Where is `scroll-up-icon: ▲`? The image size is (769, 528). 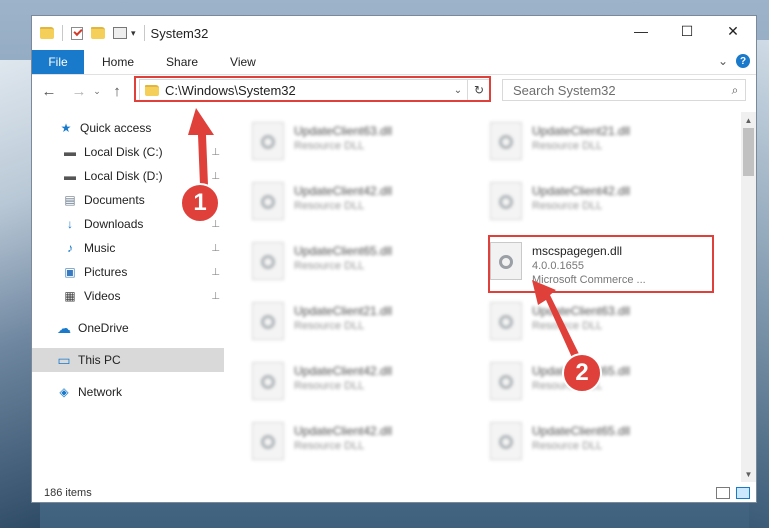
scroll-up-icon: ▲ is located at coordinates (748, 120).